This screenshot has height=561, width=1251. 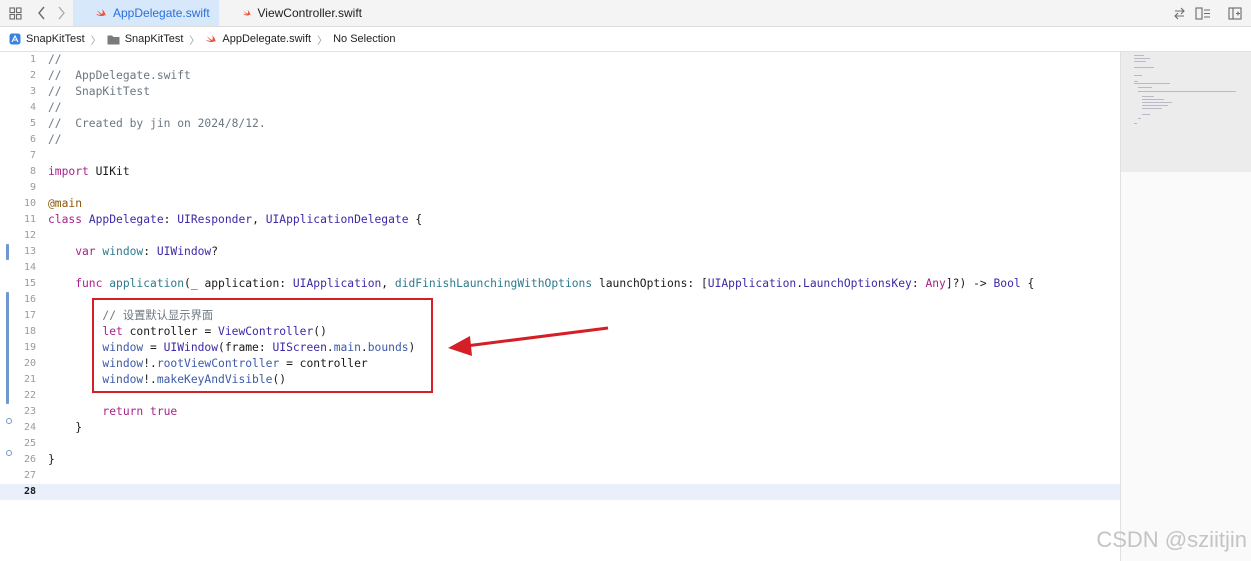 What do you see at coordinates (42, 13) in the screenshot?
I see `back-chevron-icon` at bounding box center [42, 13].